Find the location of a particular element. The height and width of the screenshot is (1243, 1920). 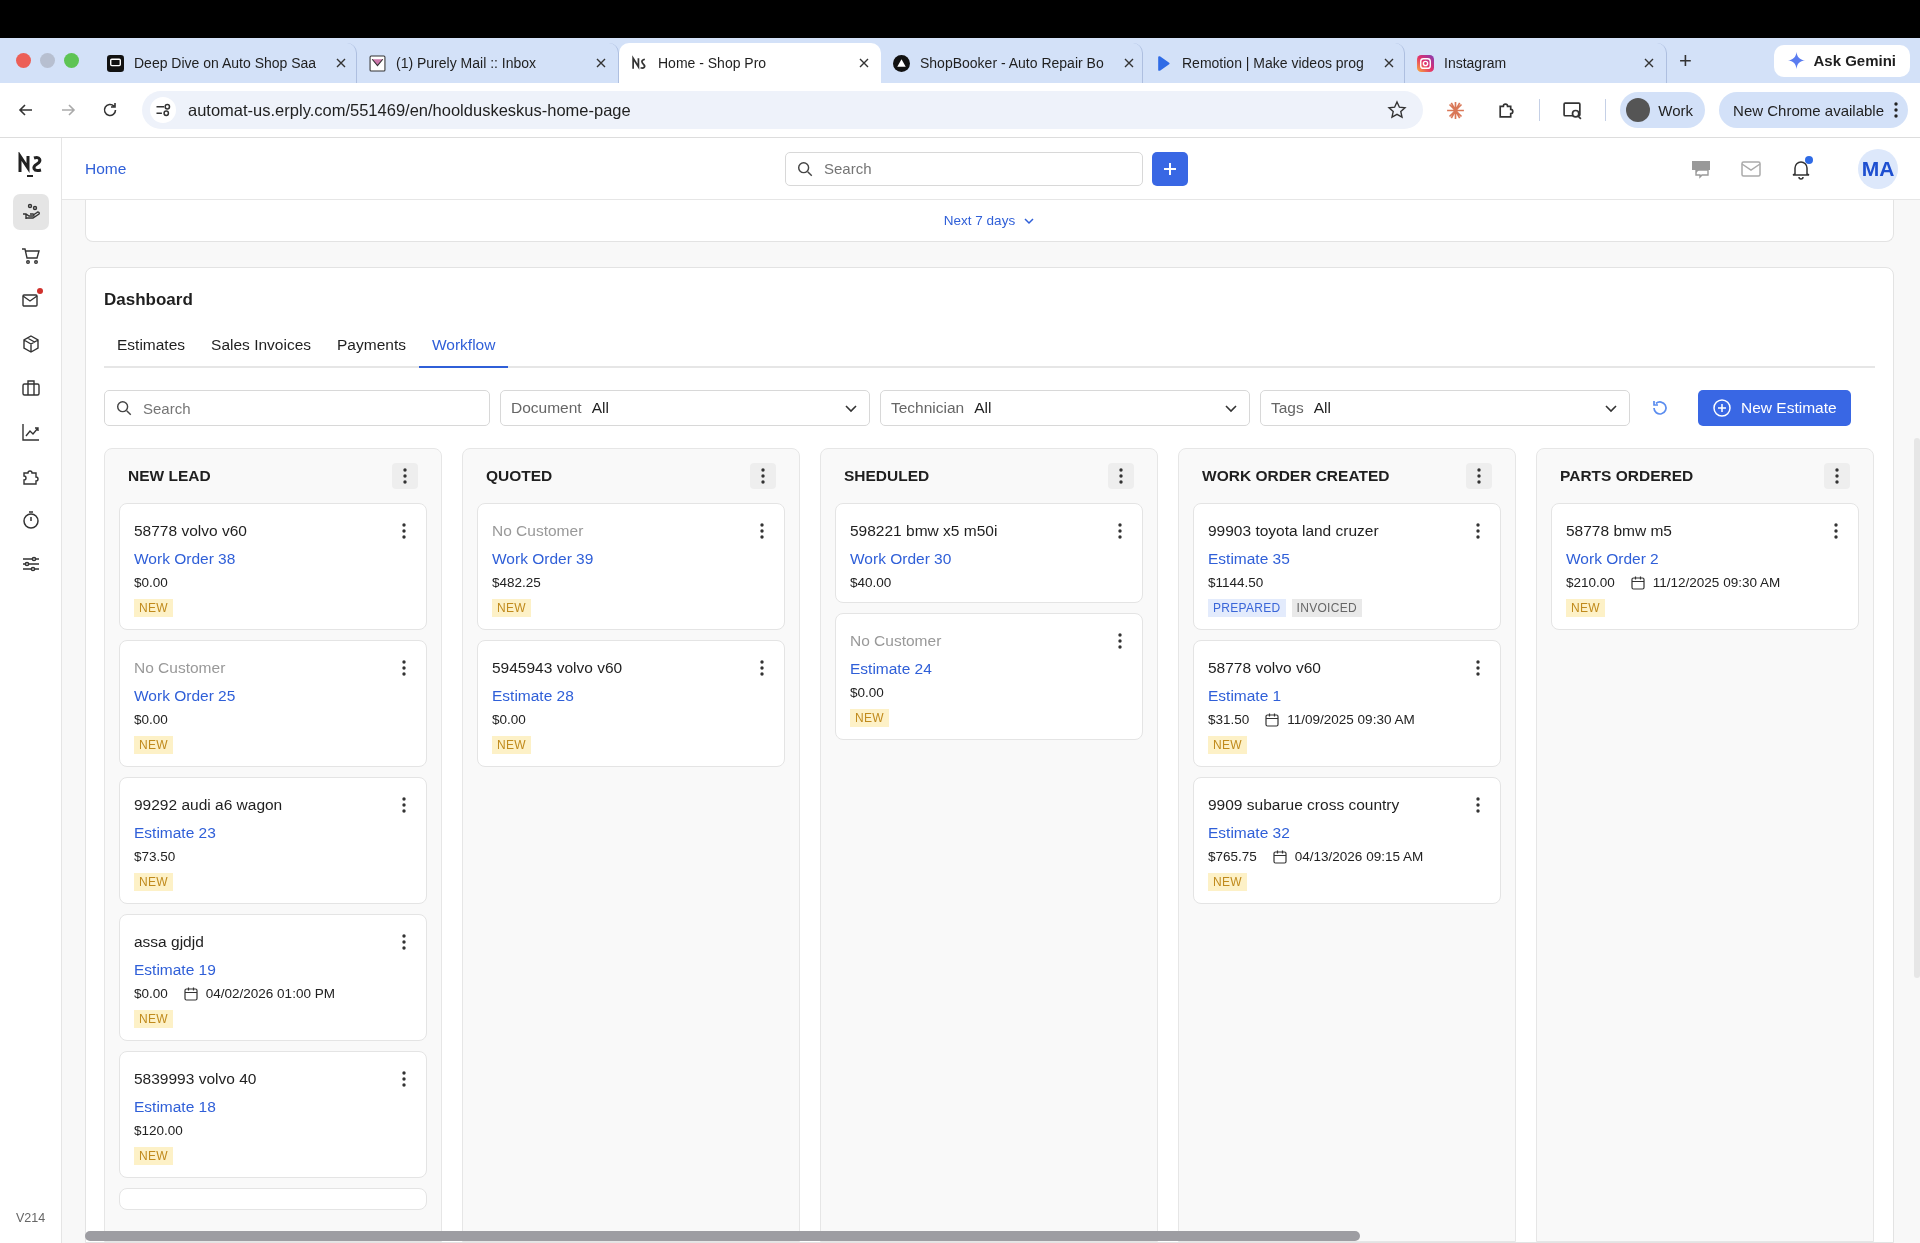

document-link: Work Order 25 is located at coordinates (185, 696).